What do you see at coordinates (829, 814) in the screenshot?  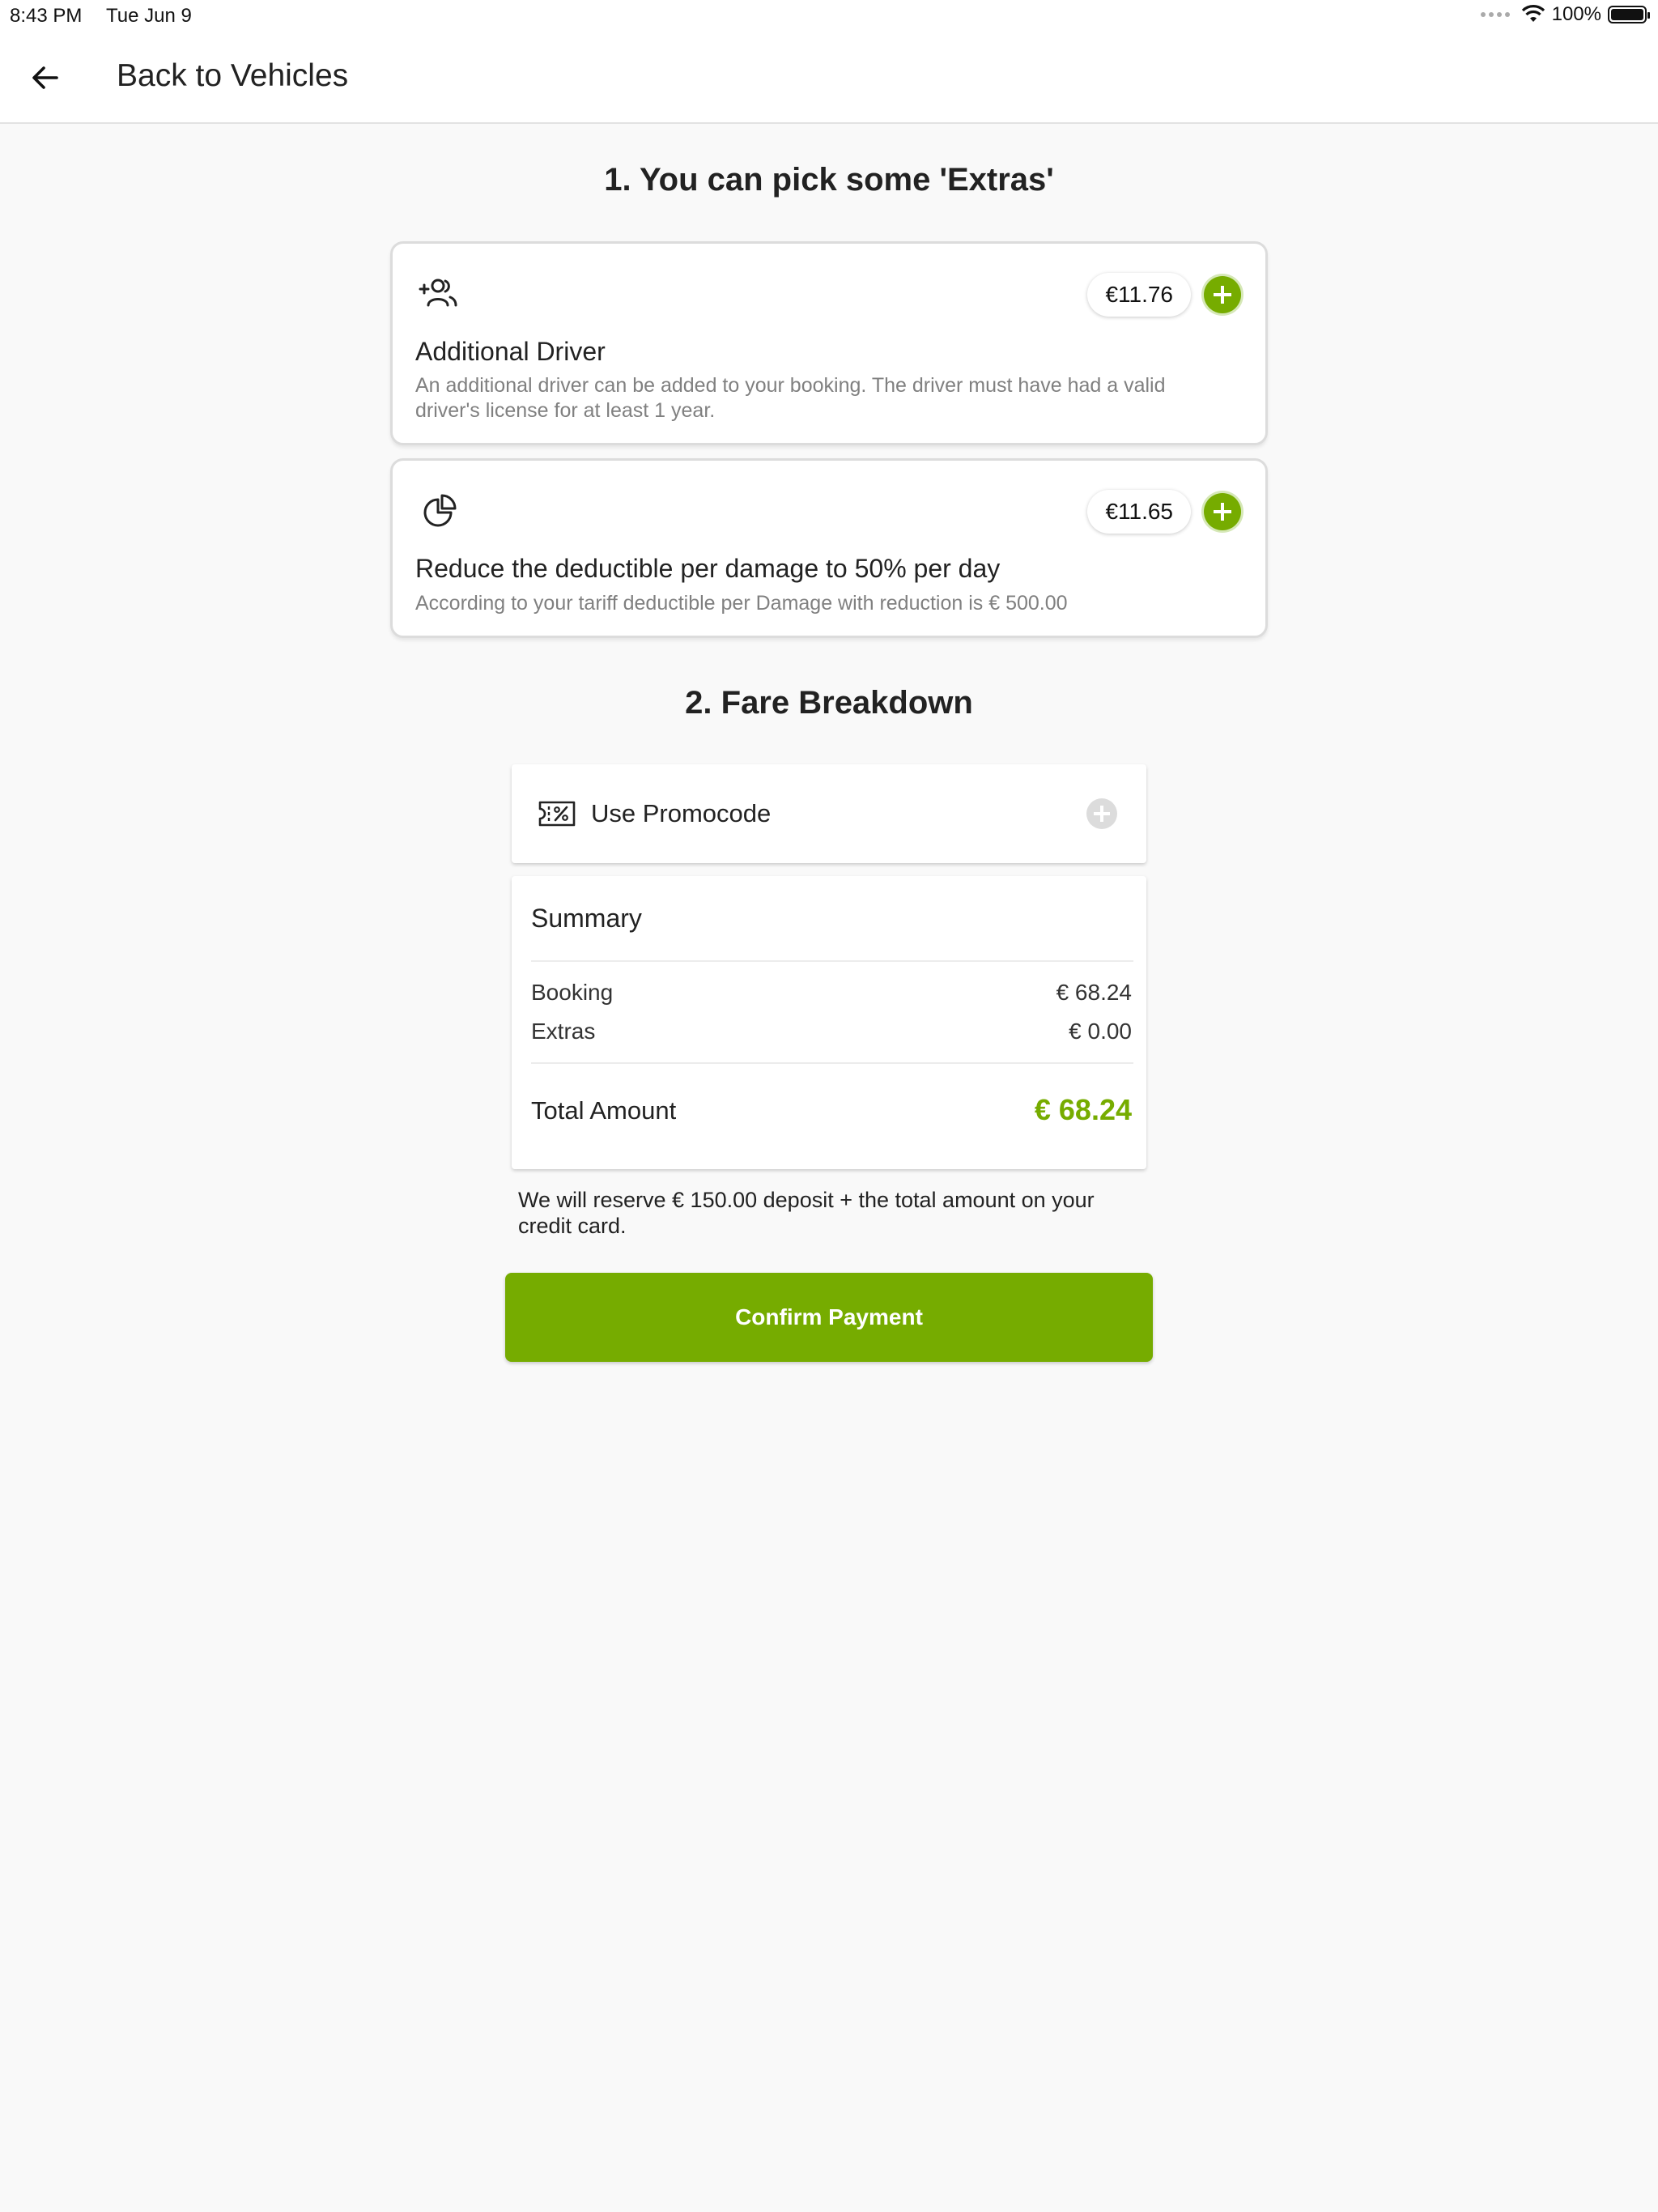 I see `promocode-row: Use Promocode` at bounding box center [829, 814].